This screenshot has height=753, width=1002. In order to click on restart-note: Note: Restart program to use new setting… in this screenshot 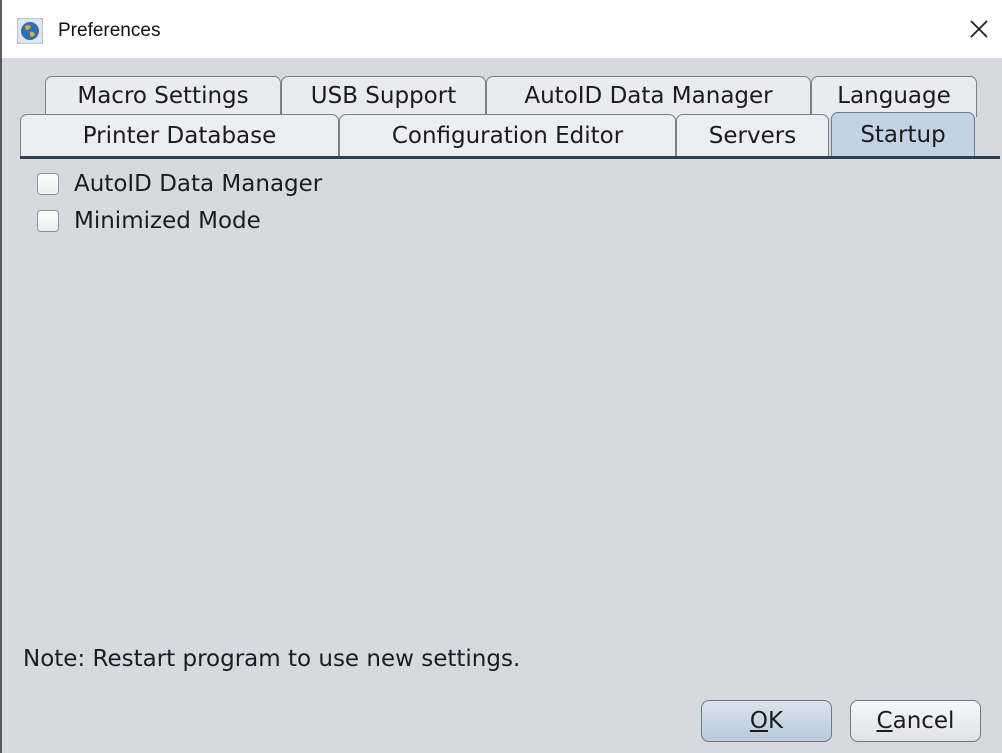, I will do `click(272, 659)`.